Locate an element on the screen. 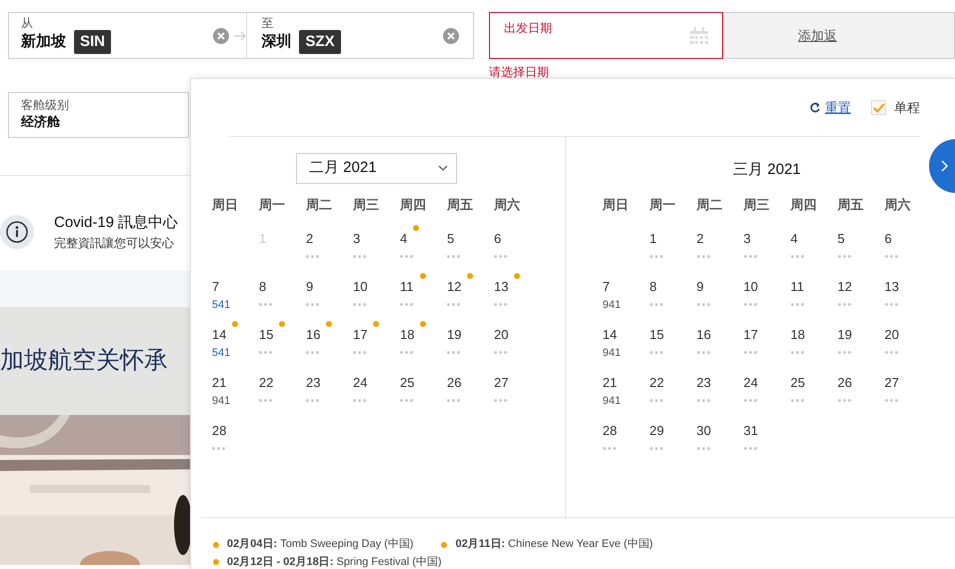  holiday-legend: 02月04日: Tomb Sweeping Day (中国) is located at coordinates (320, 545).